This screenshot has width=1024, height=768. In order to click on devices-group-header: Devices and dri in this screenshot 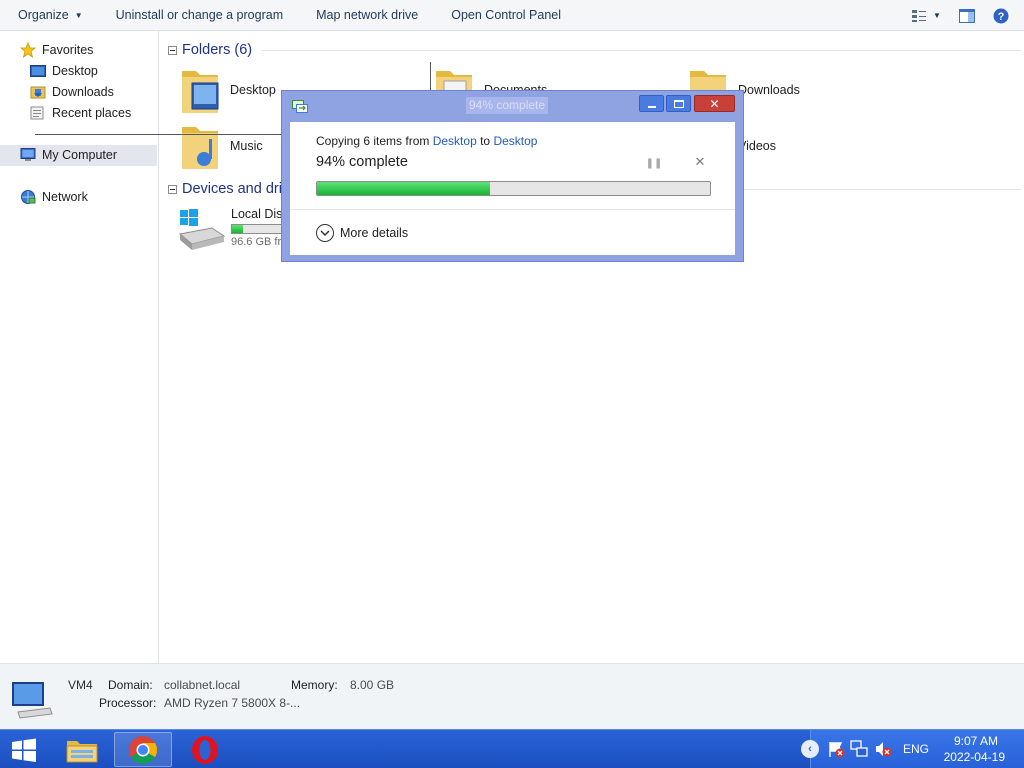, I will do `click(225, 189)`.